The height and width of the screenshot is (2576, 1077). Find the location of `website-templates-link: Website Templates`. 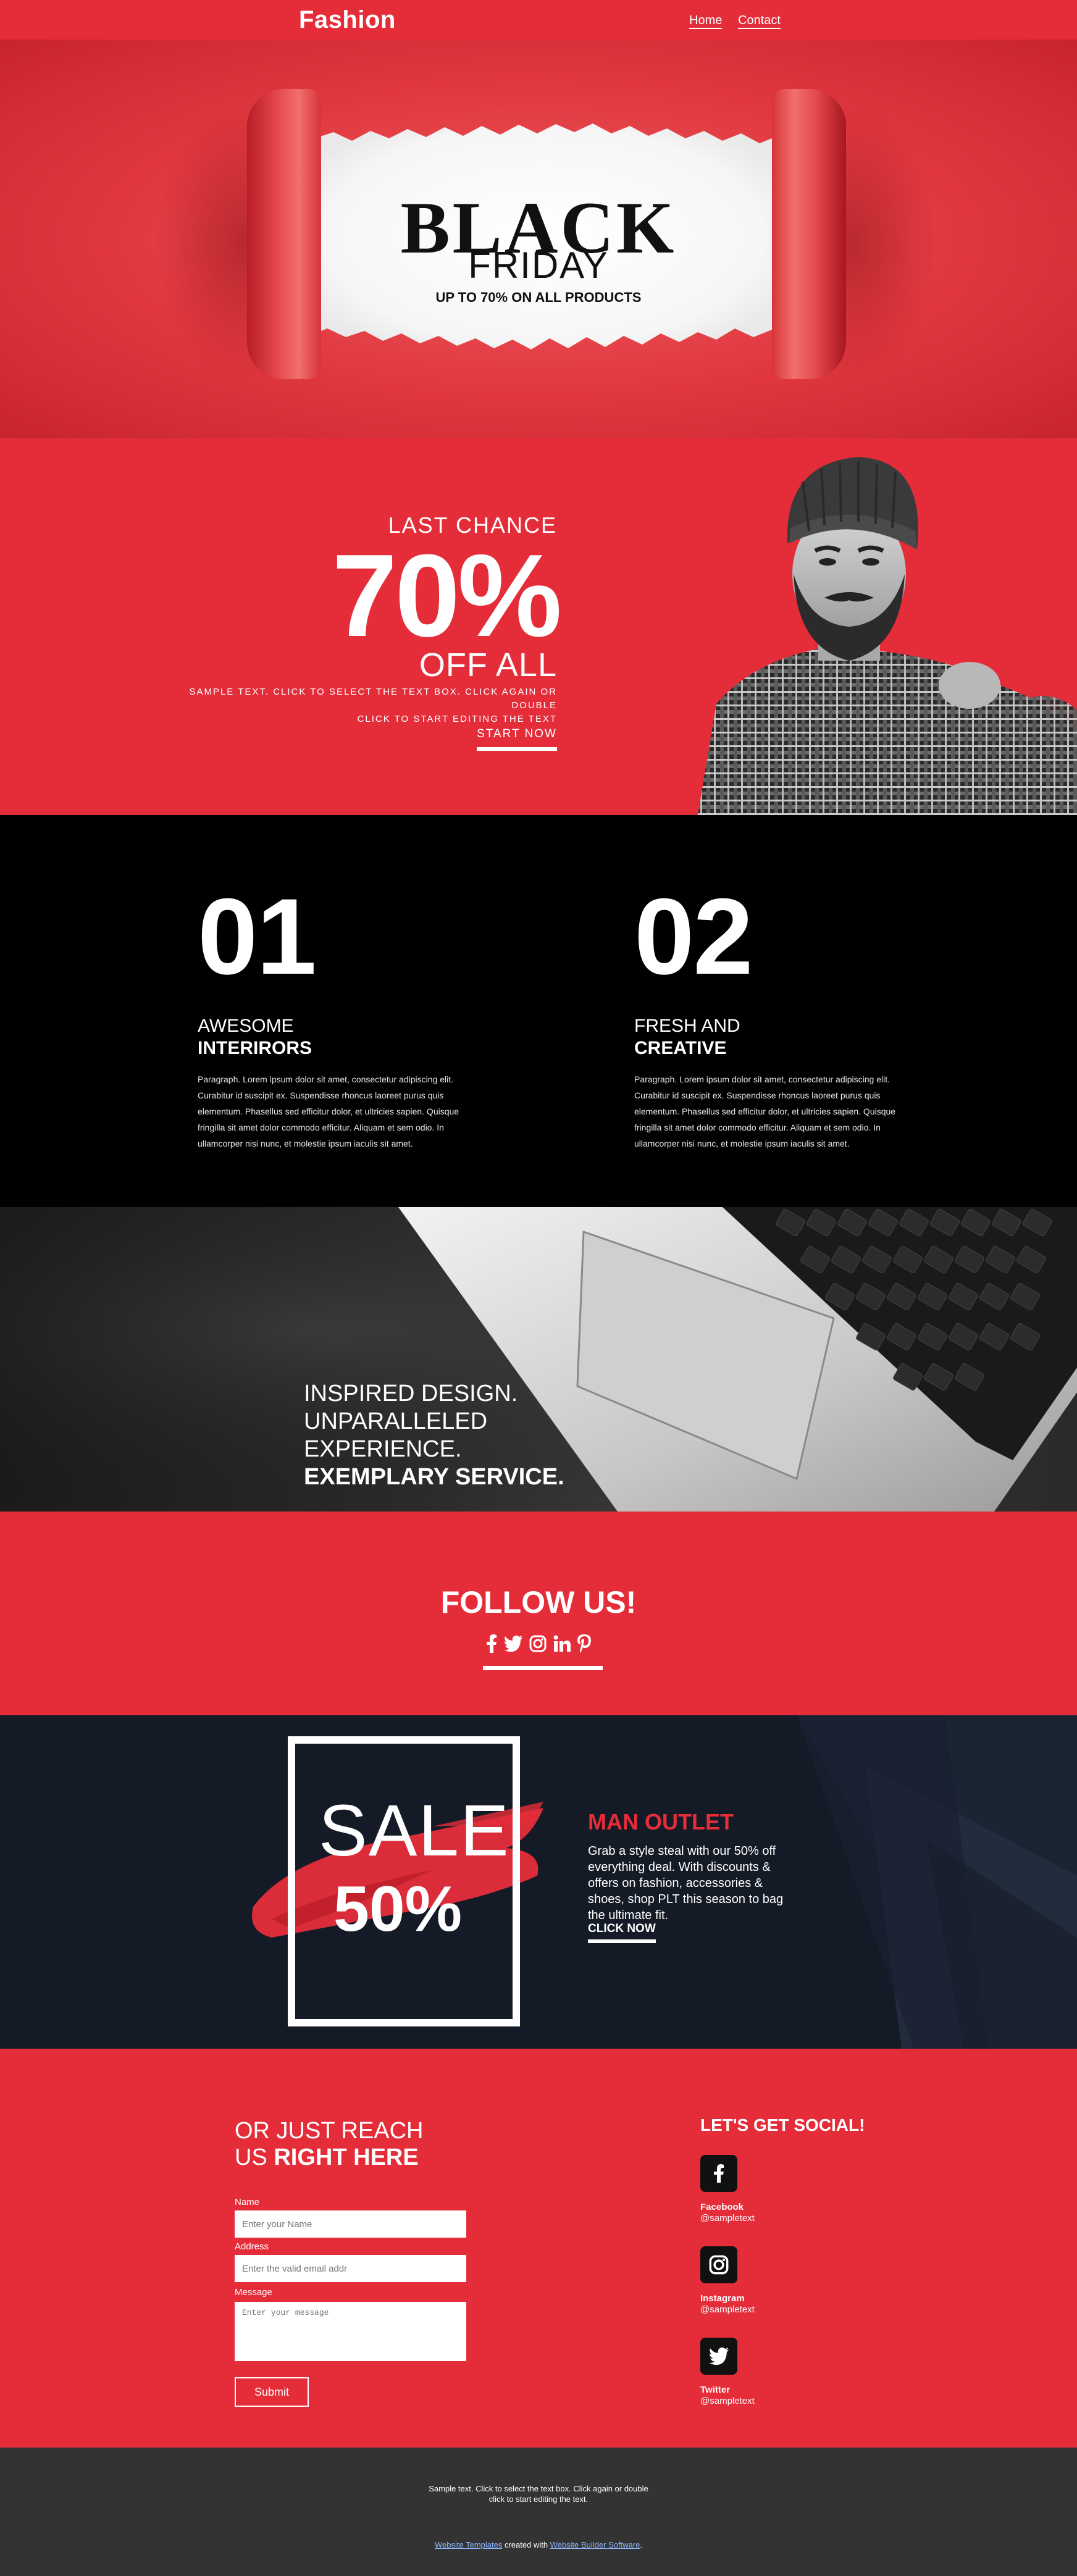

website-templates-link: Website Templates is located at coordinates (468, 2544).